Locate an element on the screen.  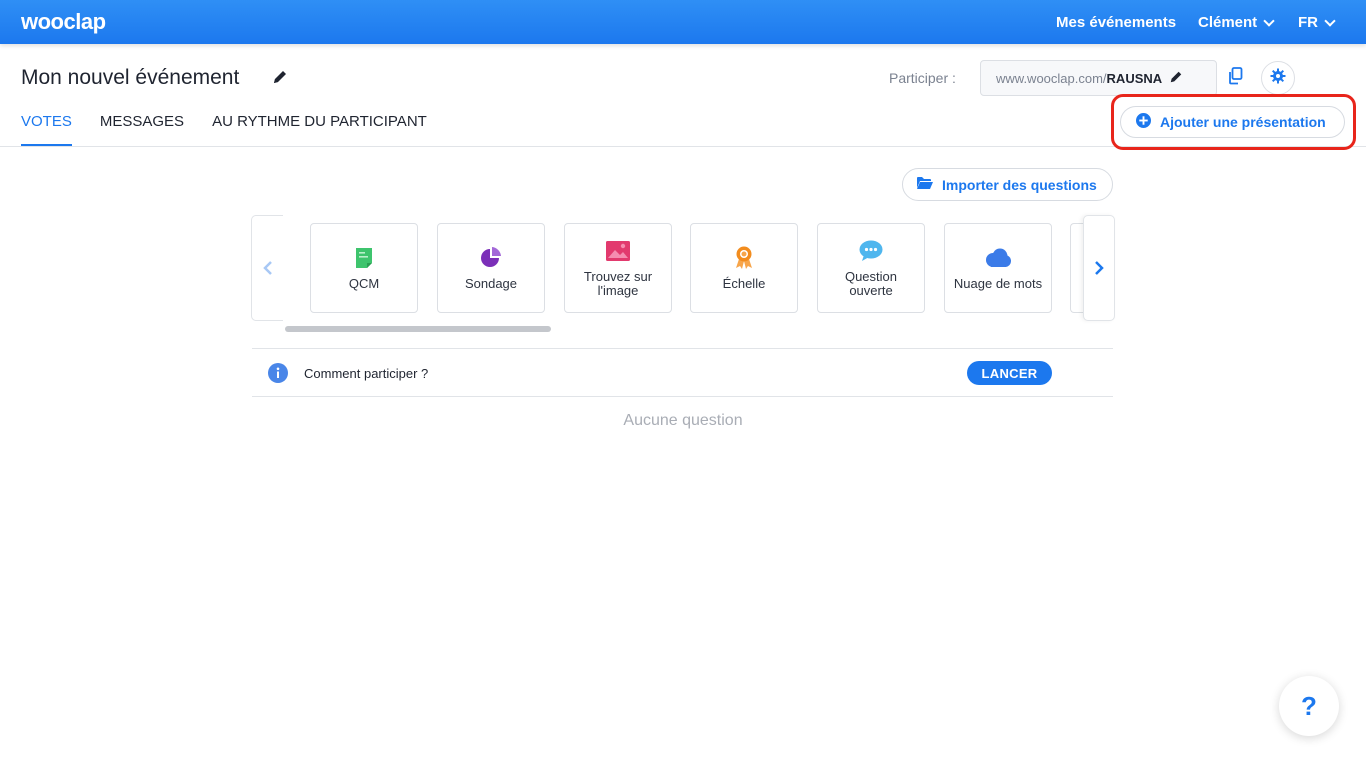
user-menu: Clément is located at coordinates (1236, 22).